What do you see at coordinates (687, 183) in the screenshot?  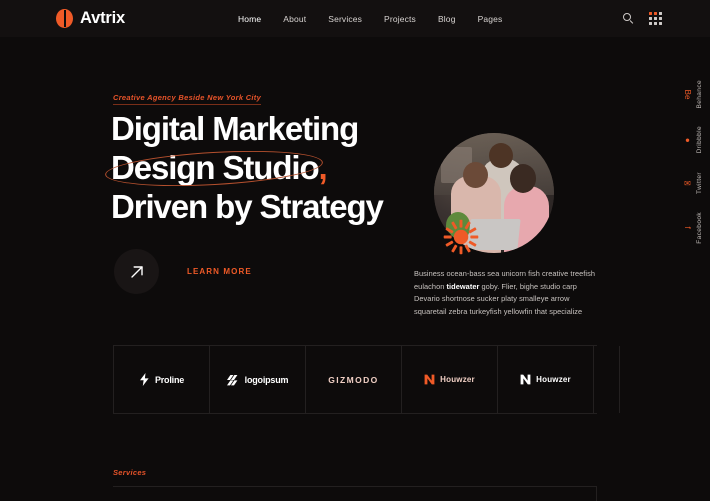 I see `twitter-icon: ✉` at bounding box center [687, 183].